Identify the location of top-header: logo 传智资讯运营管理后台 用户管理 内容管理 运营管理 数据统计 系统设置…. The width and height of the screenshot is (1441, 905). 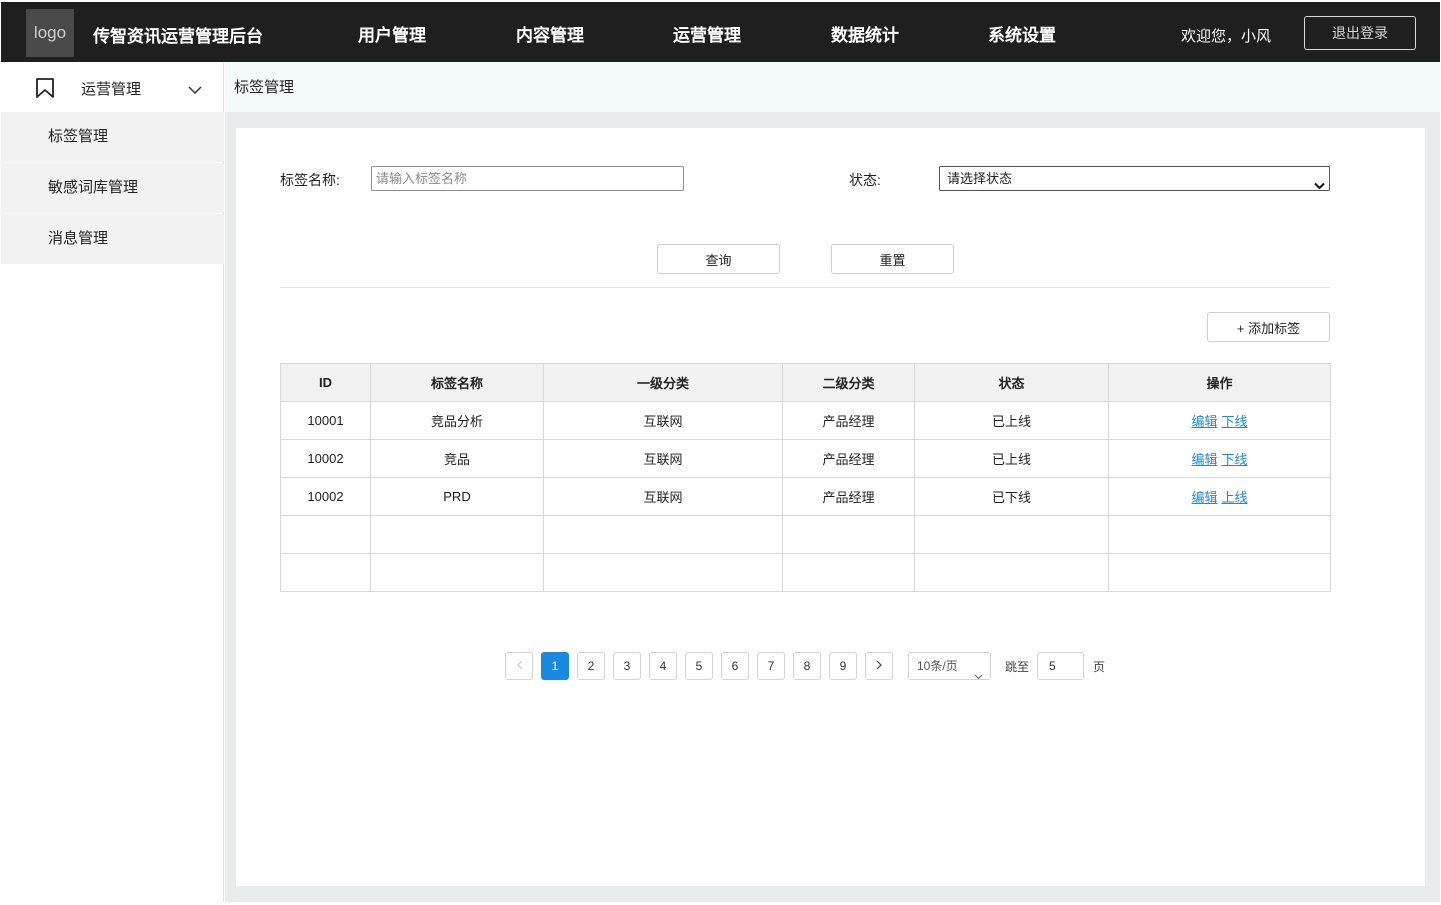
(720, 32).